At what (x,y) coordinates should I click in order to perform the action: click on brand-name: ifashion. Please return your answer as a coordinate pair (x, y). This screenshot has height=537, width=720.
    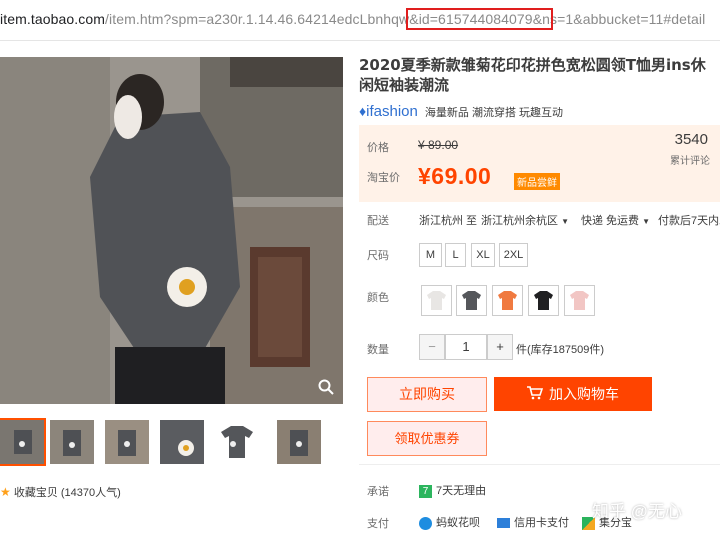
    Looking at the image, I should click on (392, 111).